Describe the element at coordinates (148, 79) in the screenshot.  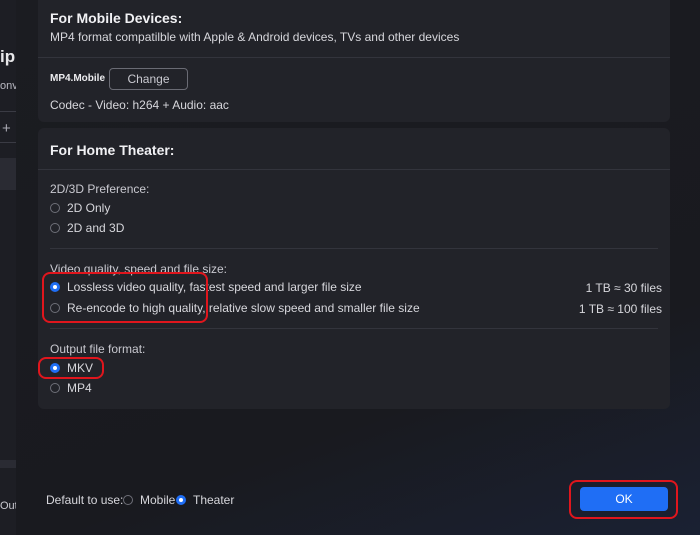
I see `change-format-button: Change` at that location.